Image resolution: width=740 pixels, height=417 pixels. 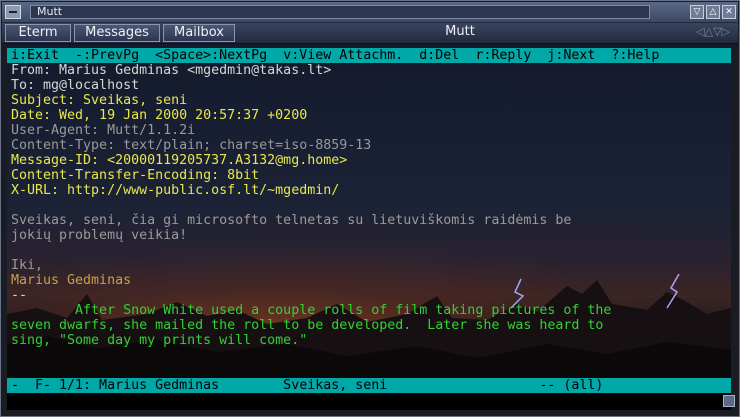 I want to click on body-line-3: Iki,, so click(x=27, y=265).